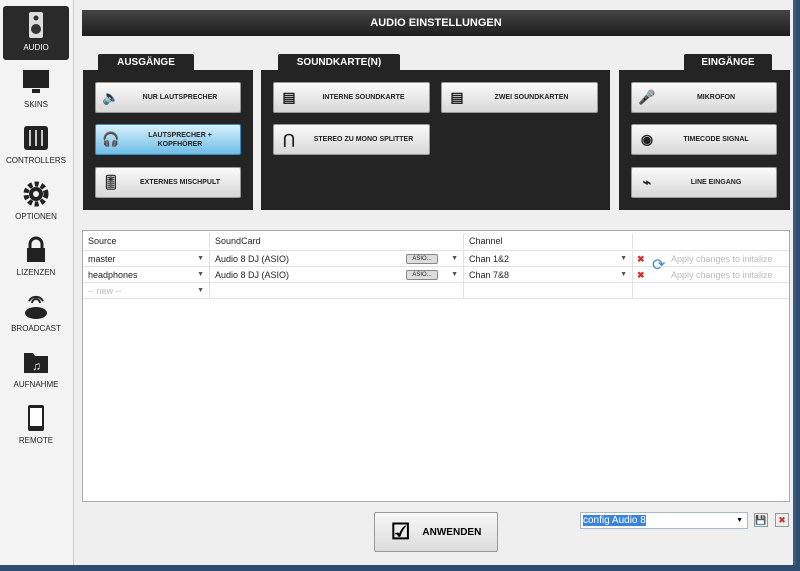 This screenshot has width=800, height=571. Describe the element at coordinates (111, 139) in the screenshot. I see `headphones-icon: 🎧` at that location.